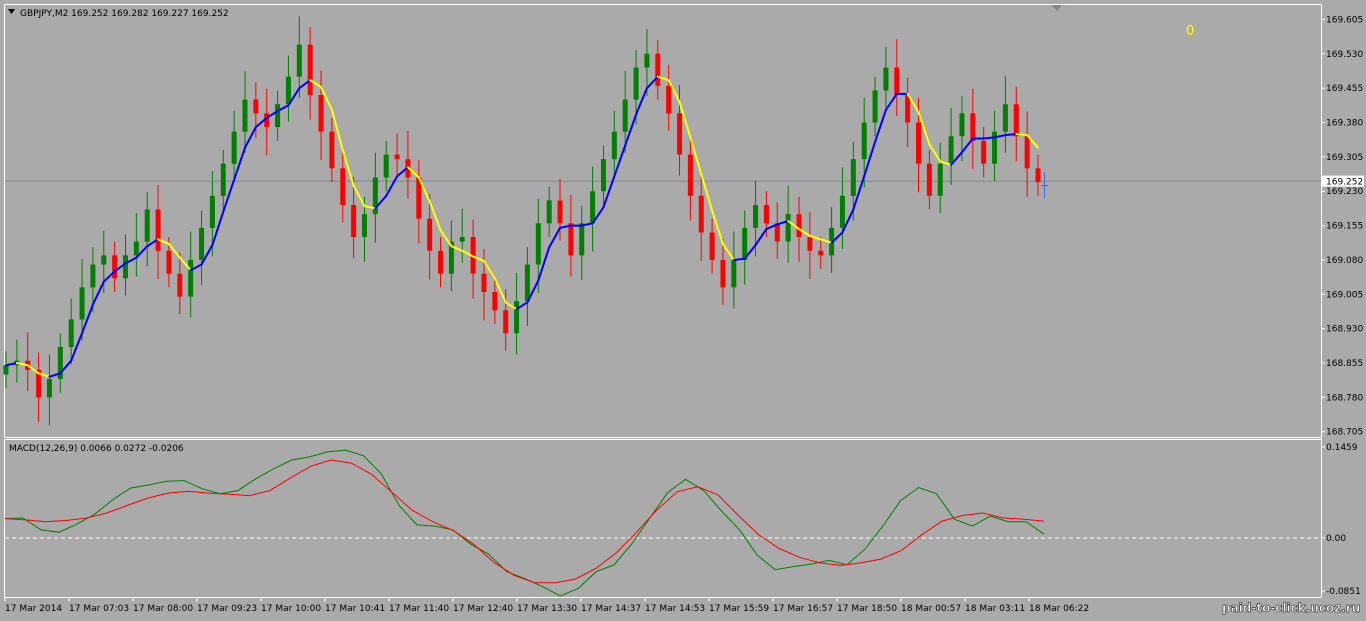 This screenshot has width=1366, height=621. What do you see at coordinates (1291, 608) in the screenshot?
I see `watermark: paid-to-click.ucoz.ru` at bounding box center [1291, 608].